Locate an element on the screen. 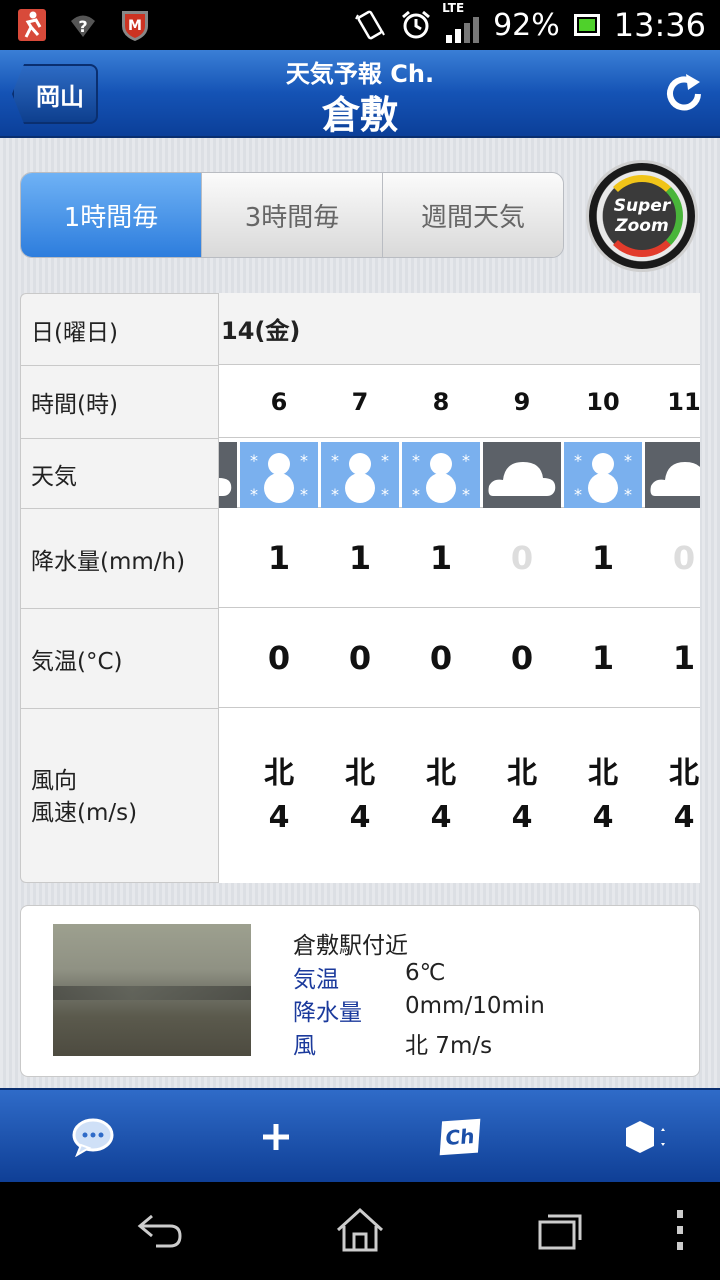  recent-apps-icon is located at coordinates (560, 1230).